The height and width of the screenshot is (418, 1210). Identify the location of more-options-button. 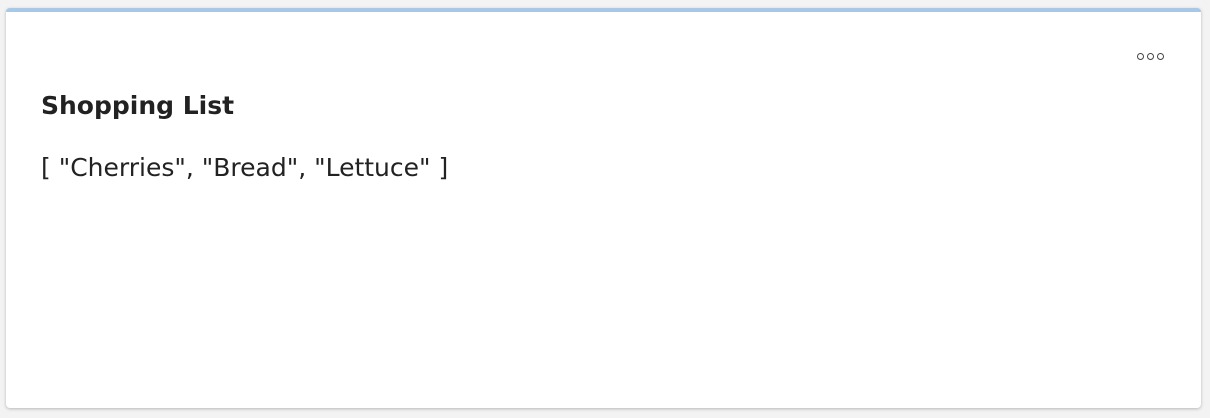
(1150, 56).